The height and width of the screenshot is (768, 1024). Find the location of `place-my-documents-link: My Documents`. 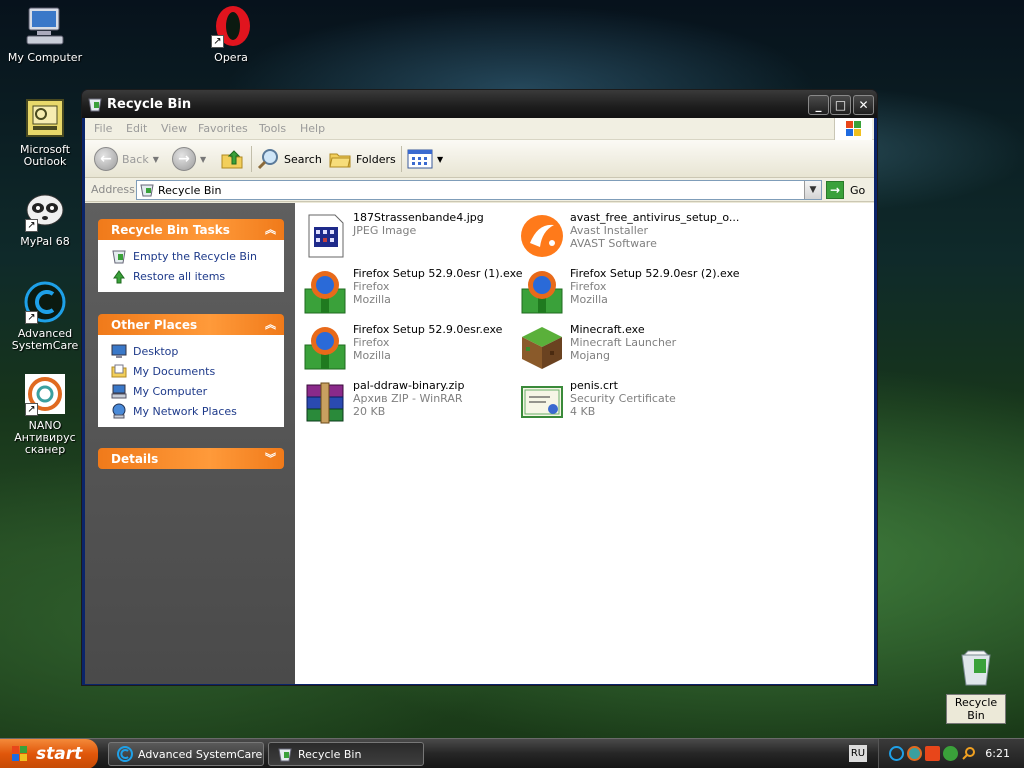

place-my-documents-link: My Documents is located at coordinates (191, 371).